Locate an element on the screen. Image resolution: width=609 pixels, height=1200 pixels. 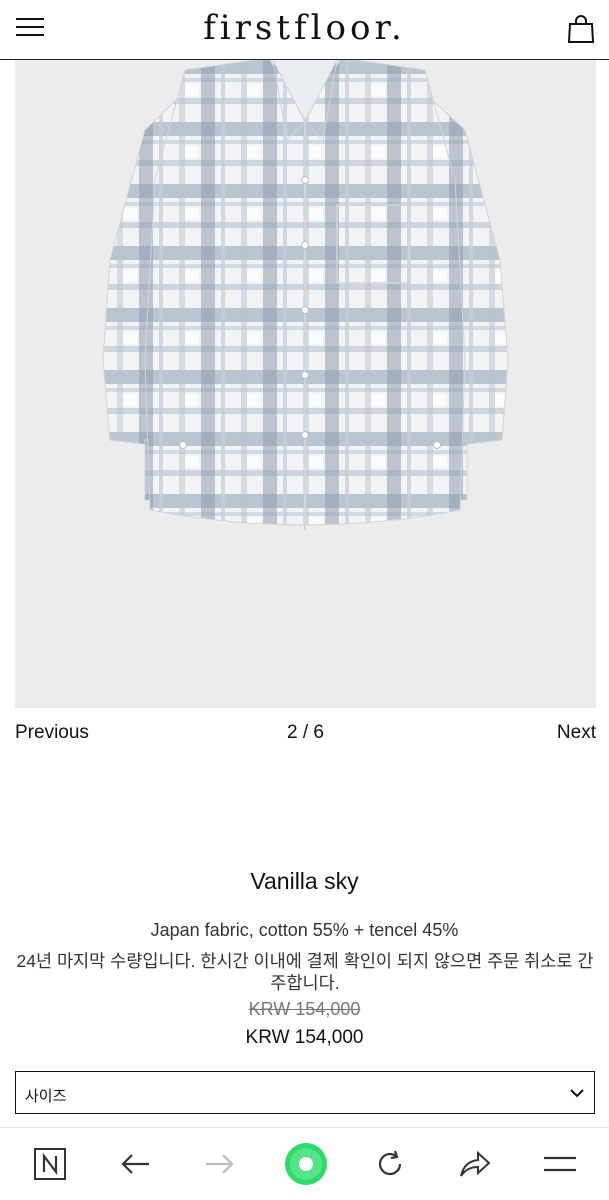
chevron-down-icon is located at coordinates (577, 1093).